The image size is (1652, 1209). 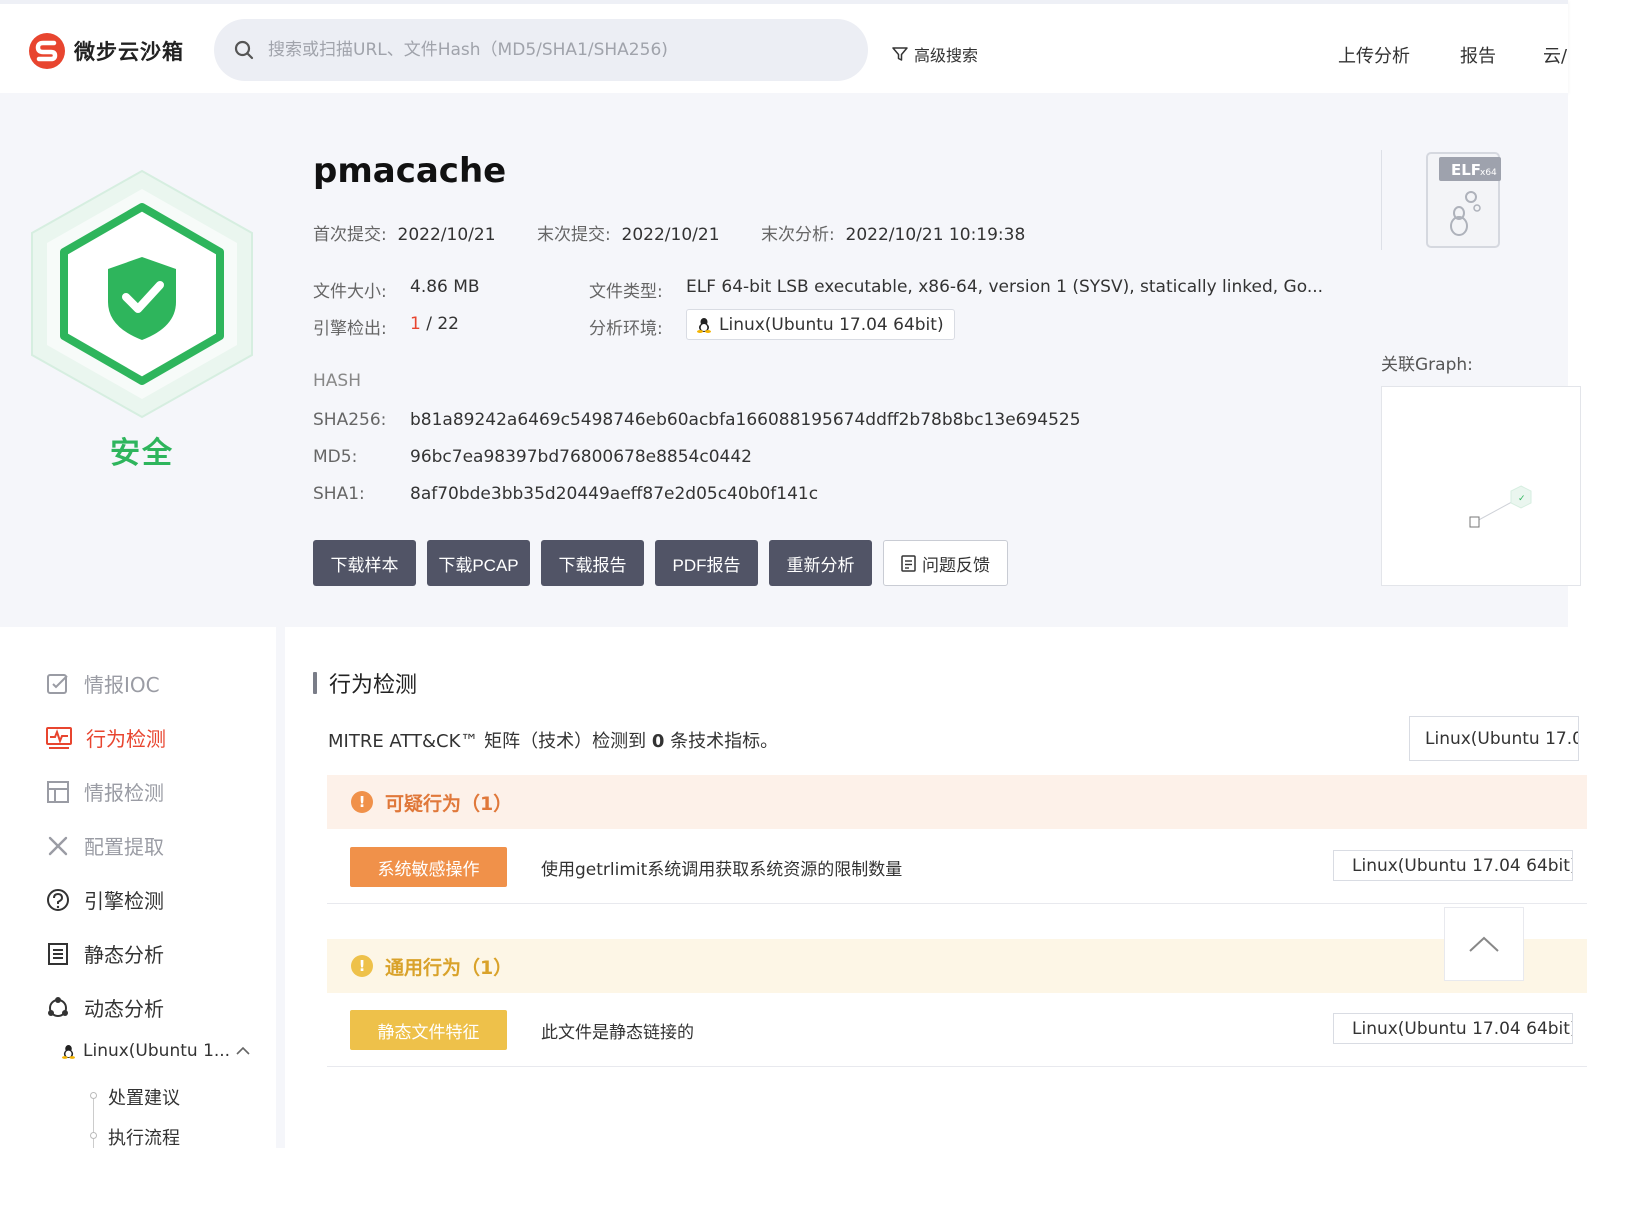 What do you see at coordinates (428, 1030) in the screenshot?
I see `behavior-tag: 静态文件特征` at bounding box center [428, 1030].